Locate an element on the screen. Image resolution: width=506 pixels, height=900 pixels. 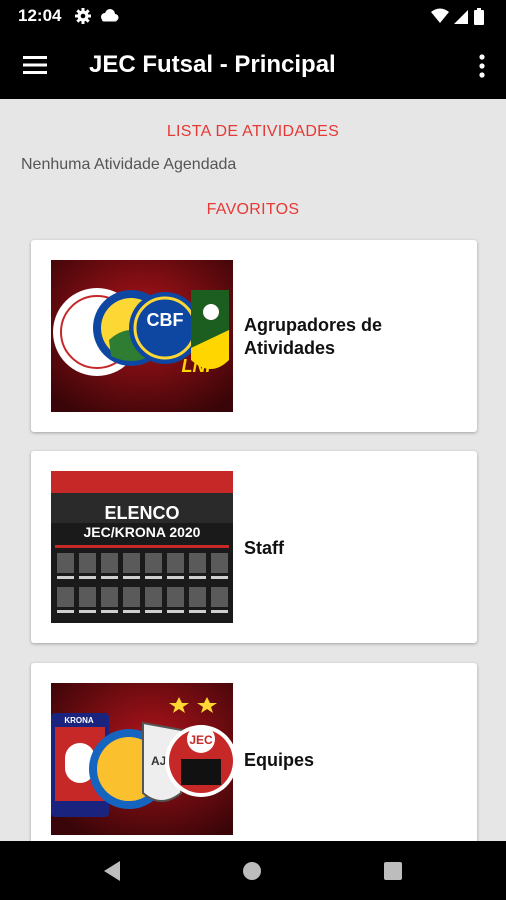
menu-icon is located at coordinates (35, 65).